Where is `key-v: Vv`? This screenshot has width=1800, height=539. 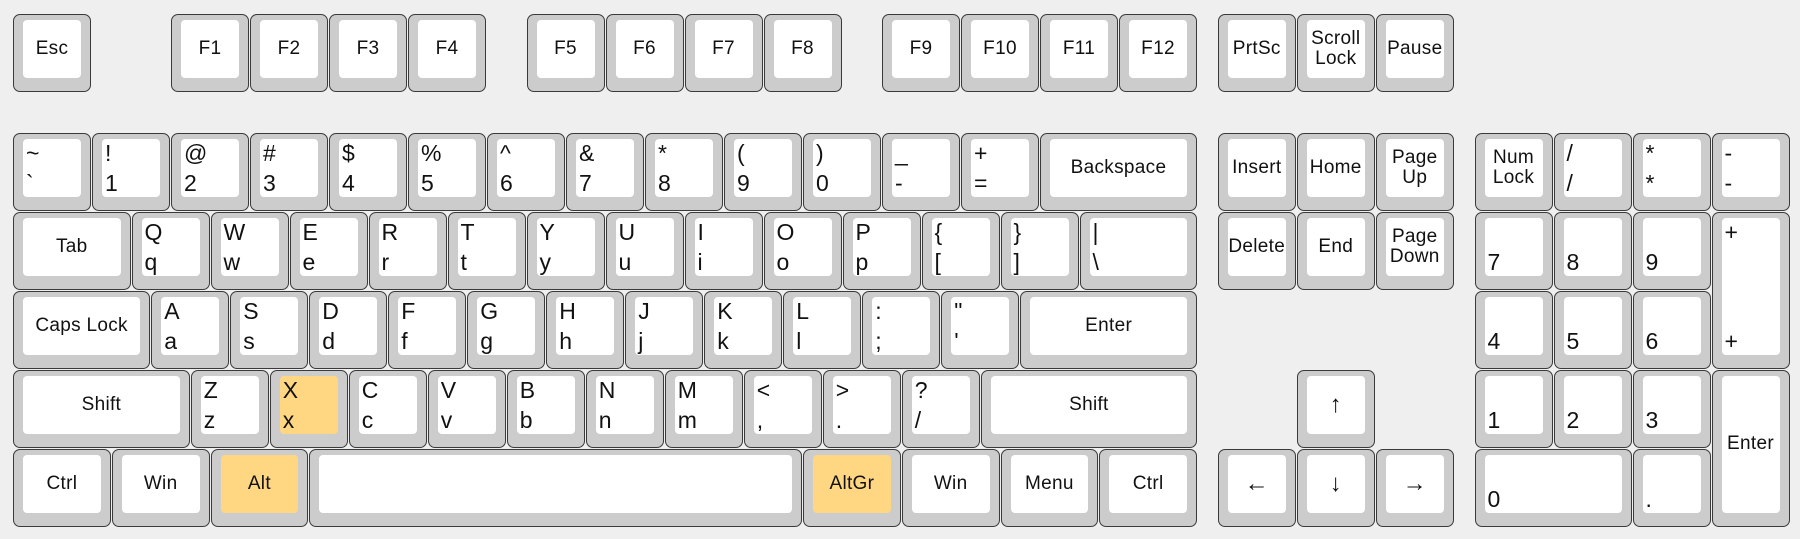 key-v: Vv is located at coordinates (466, 408).